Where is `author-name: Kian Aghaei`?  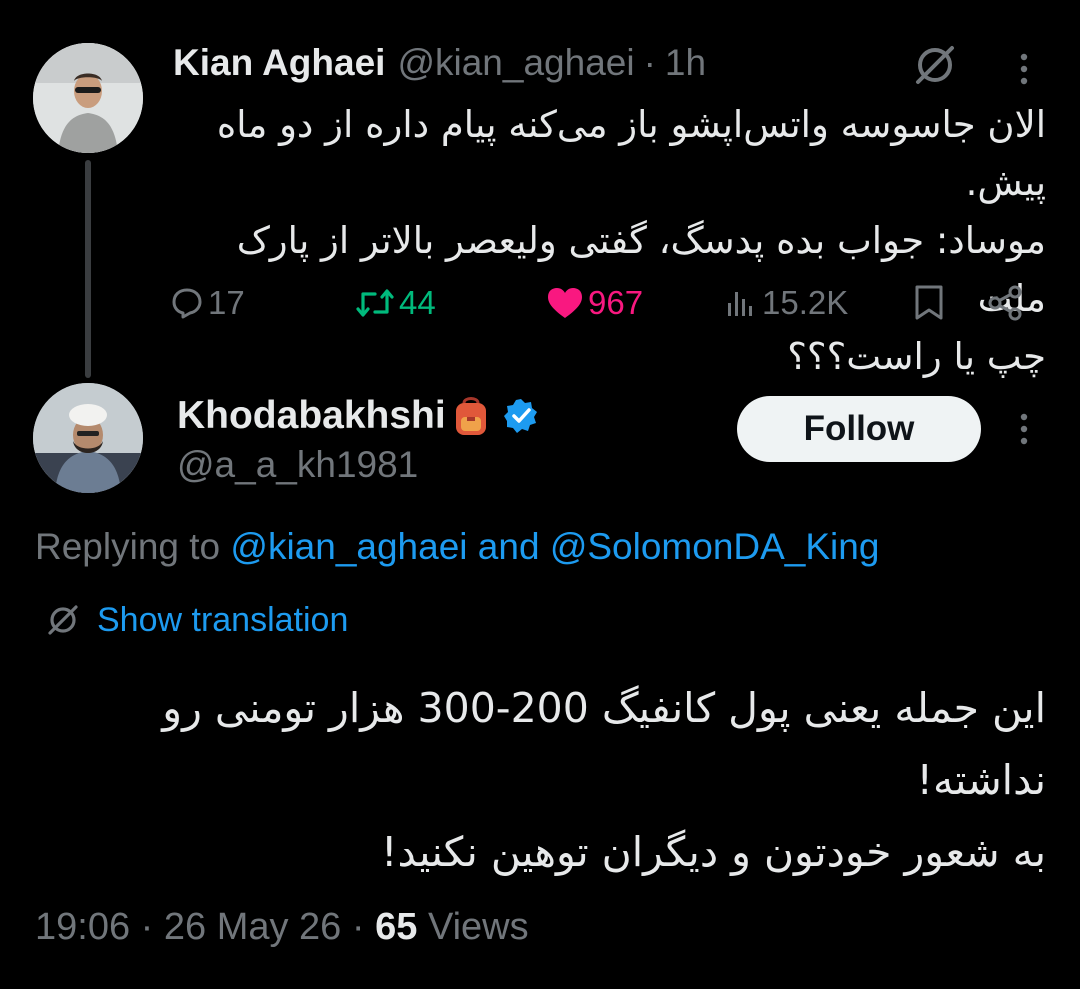 author-name: Kian Aghaei is located at coordinates (279, 63).